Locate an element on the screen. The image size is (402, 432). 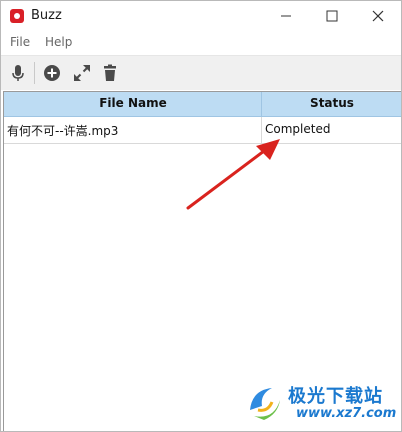
menu-bar: File Help is located at coordinates (201, 43).